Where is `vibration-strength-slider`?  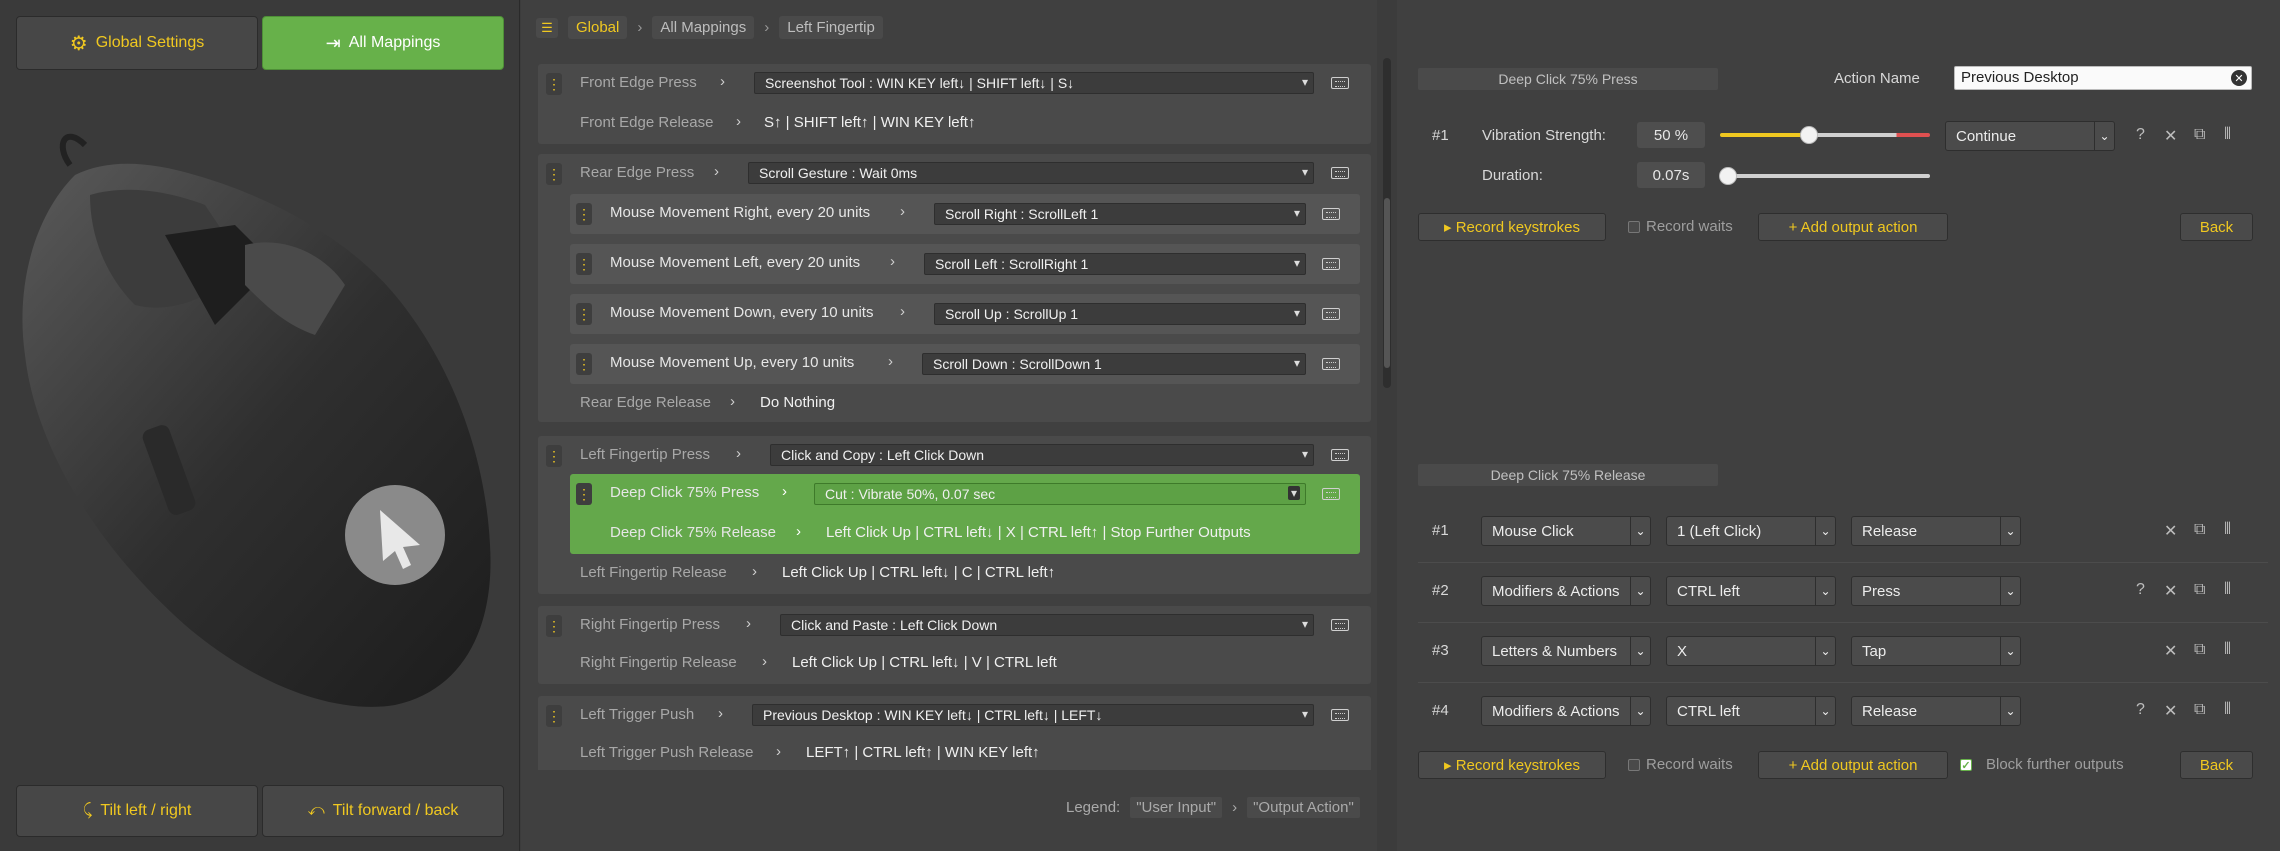
vibration-strength-slider is located at coordinates (1825, 135).